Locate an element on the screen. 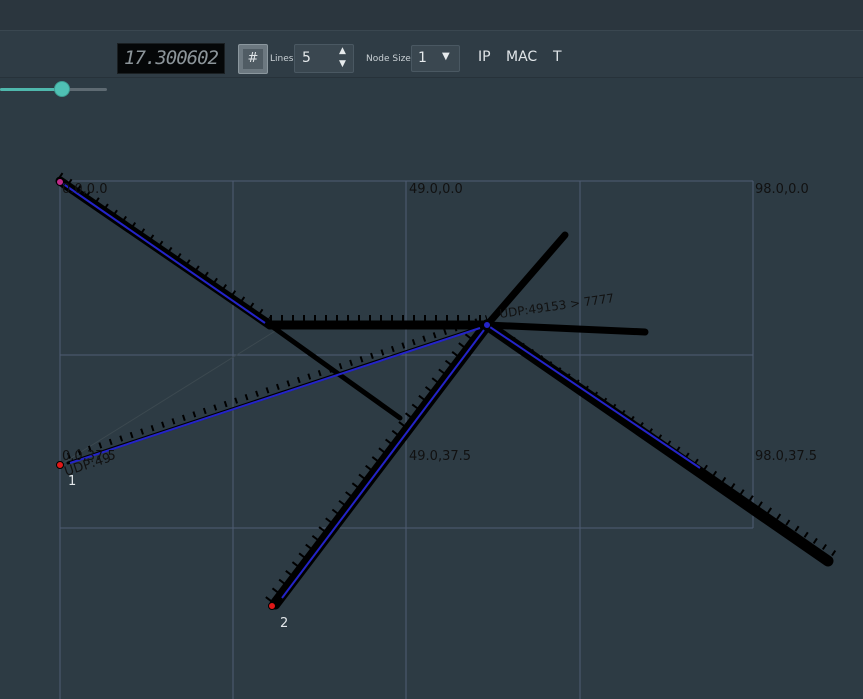 The width and height of the screenshot is (863, 699). axis-label-mid-left: 0.0,37.5 is located at coordinates (89, 456).